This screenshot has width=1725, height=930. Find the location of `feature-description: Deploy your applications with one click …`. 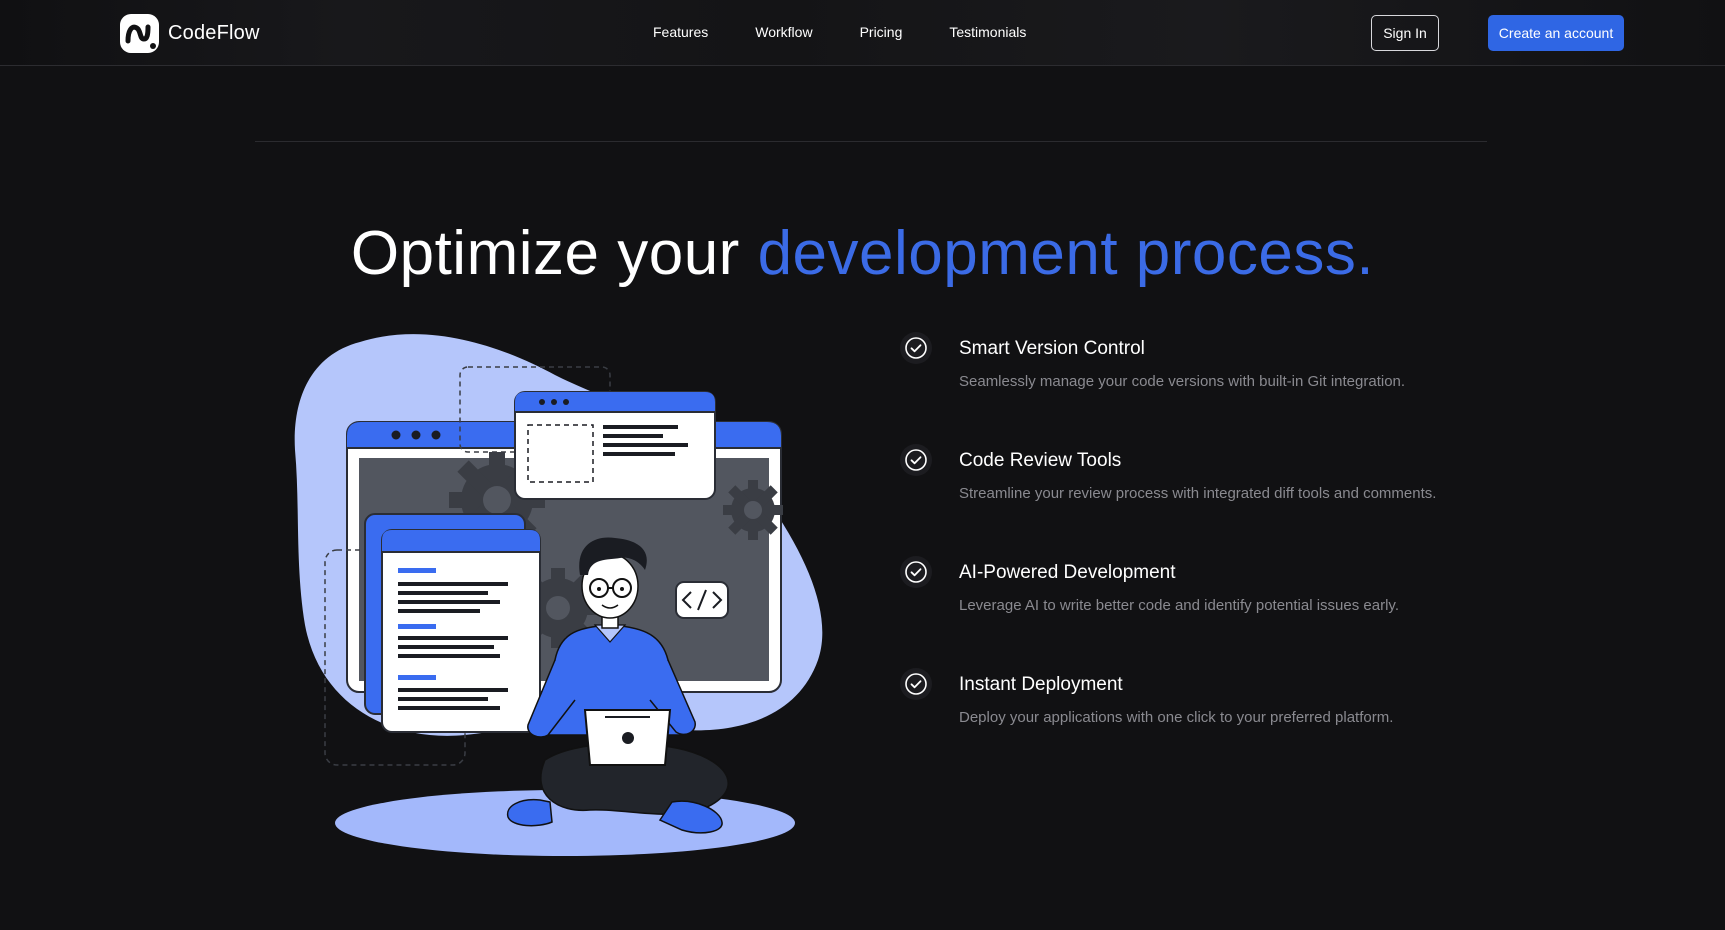

feature-description: Deploy your applications with one click … is located at coordinates (1176, 717).